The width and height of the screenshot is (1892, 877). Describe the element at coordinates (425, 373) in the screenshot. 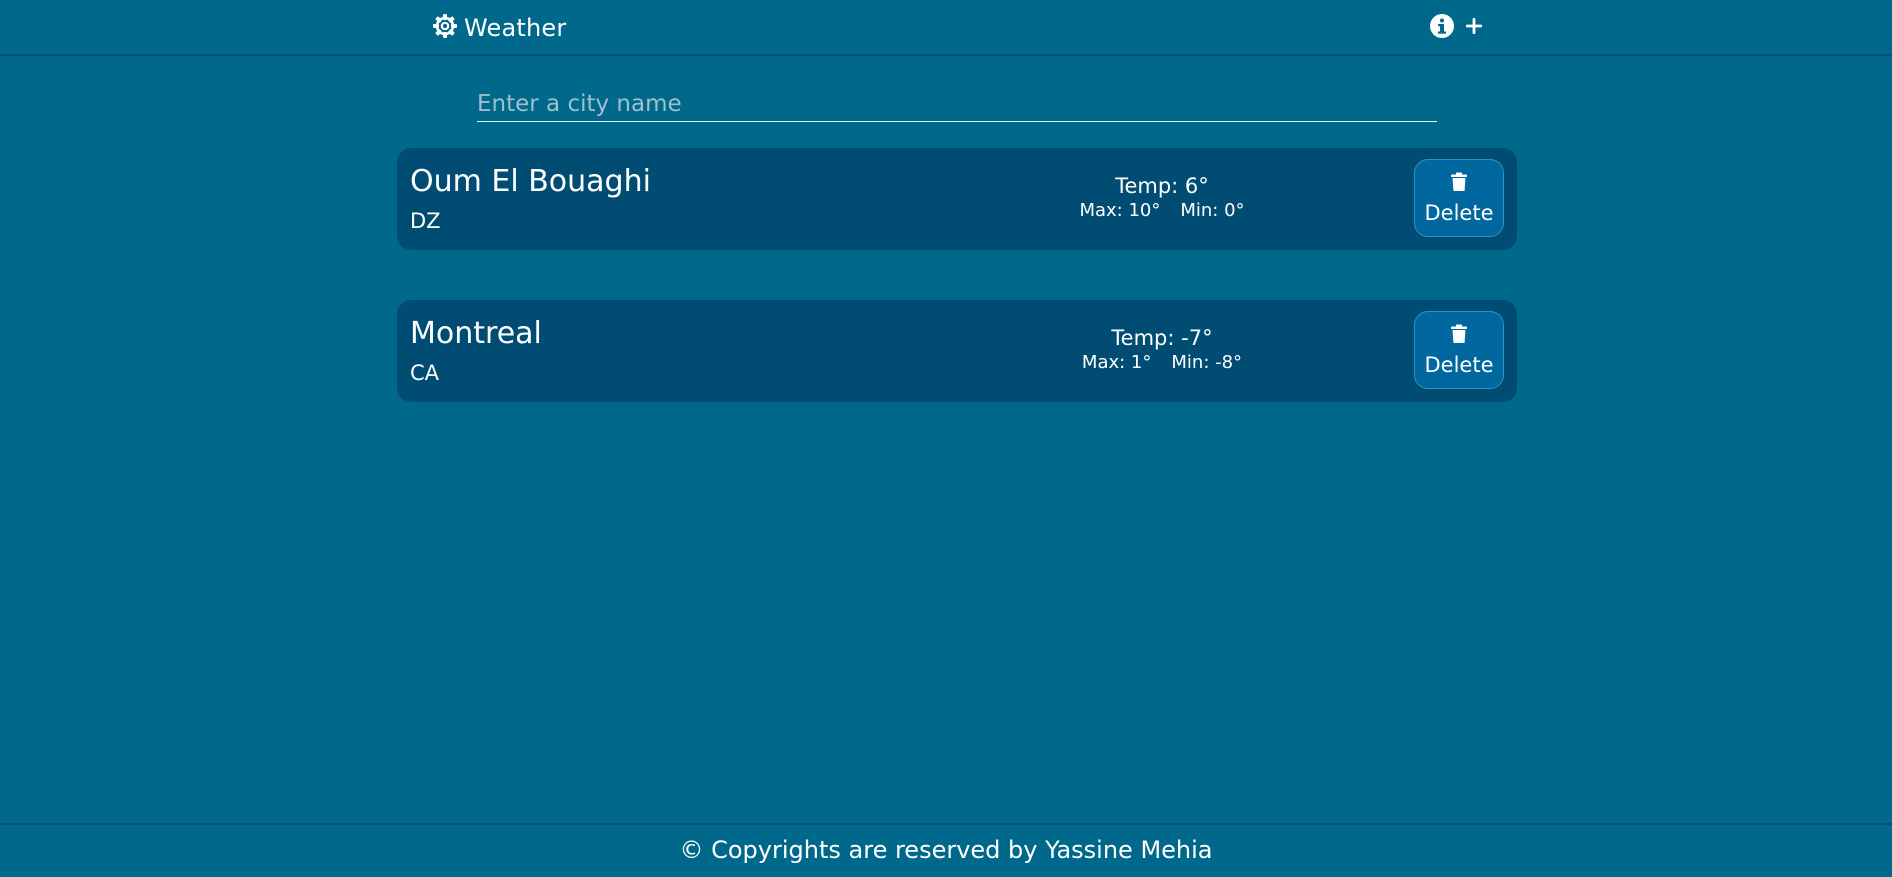

I see `city-country: CA` at that location.